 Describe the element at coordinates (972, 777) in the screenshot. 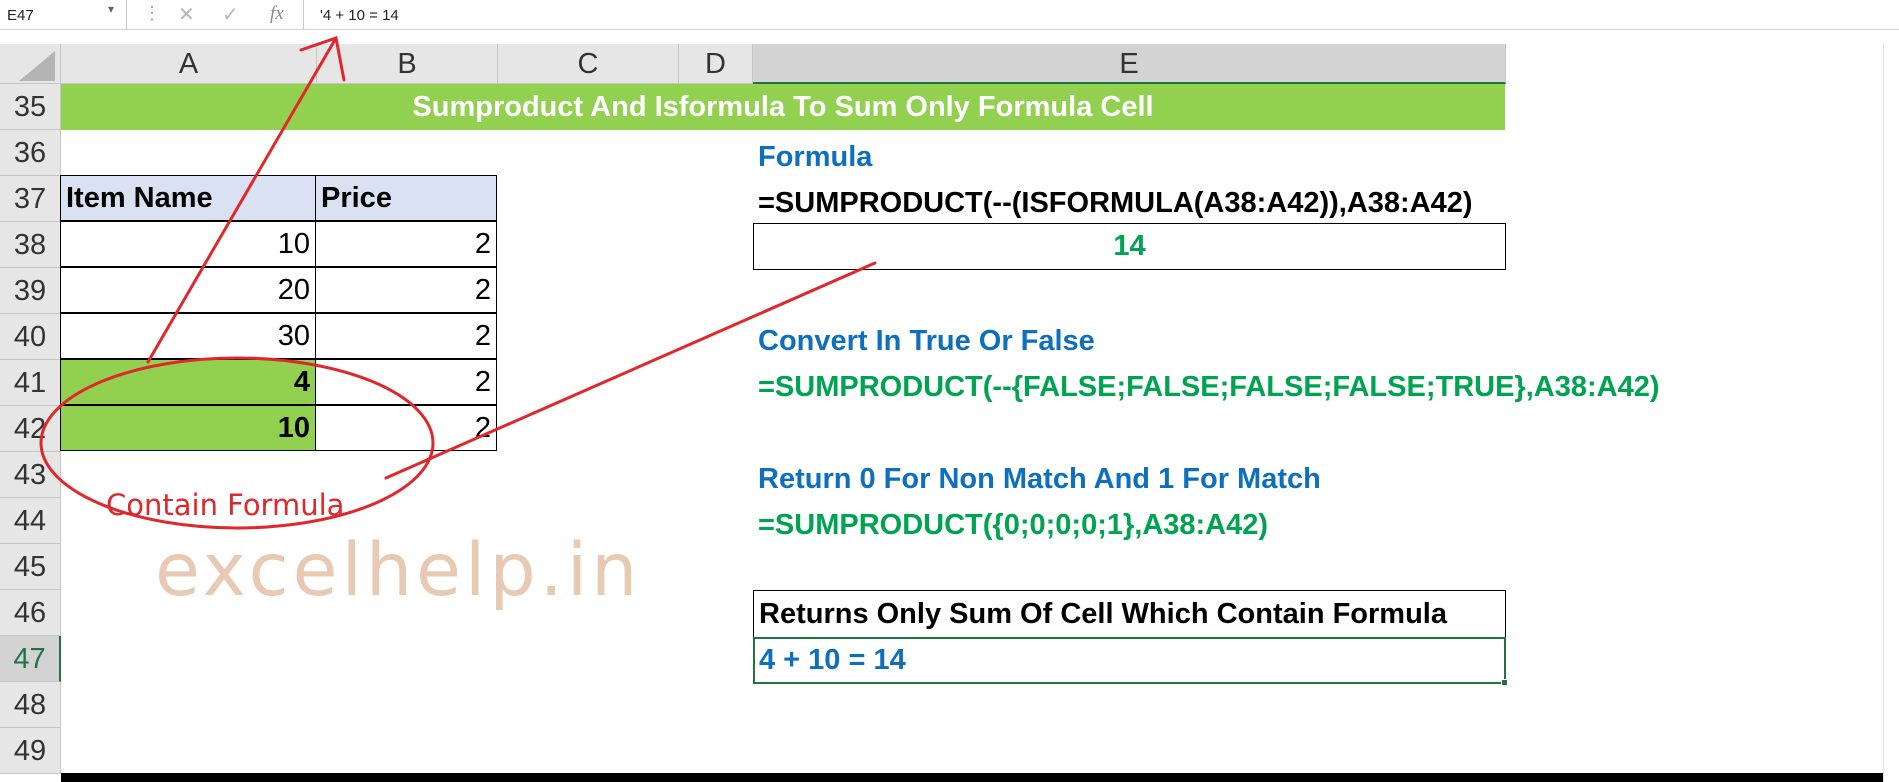

I see `horizontal-scrollbar` at that location.